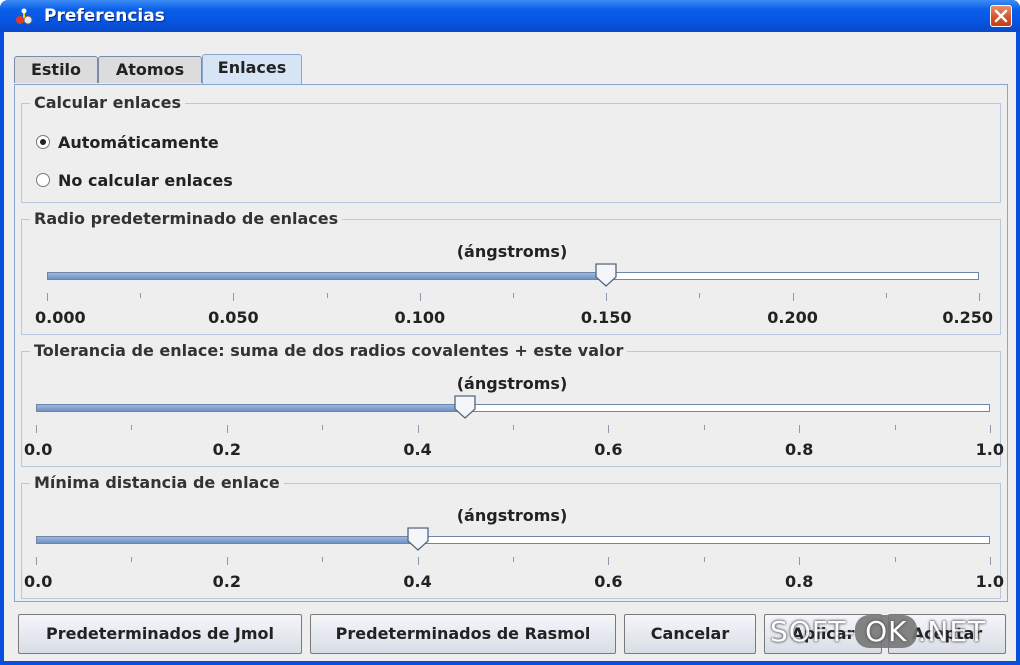 The height and width of the screenshot is (665, 1020). Describe the element at coordinates (513, 540) in the screenshot. I see `min-distance-group-track` at that location.